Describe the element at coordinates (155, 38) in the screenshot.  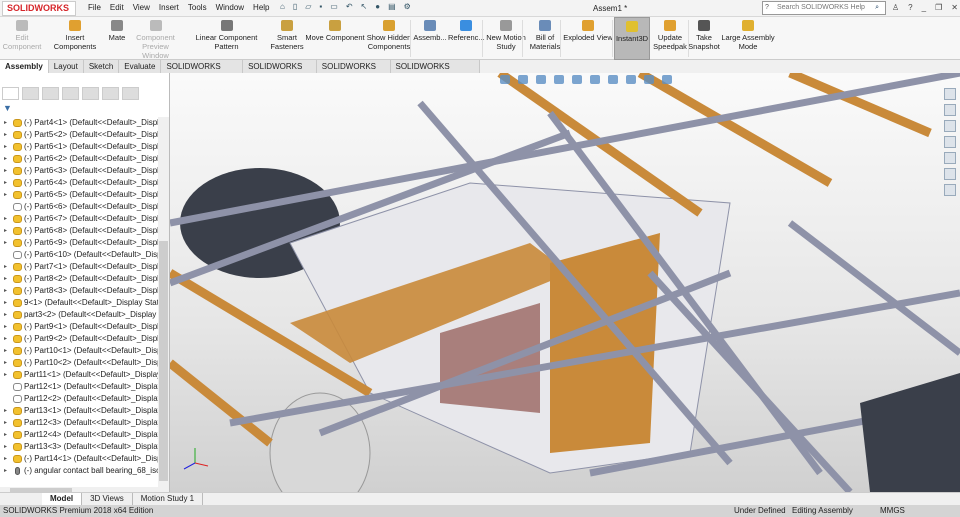
I see `ribbon-component-preview-window-button: Component Preview Window` at that location.